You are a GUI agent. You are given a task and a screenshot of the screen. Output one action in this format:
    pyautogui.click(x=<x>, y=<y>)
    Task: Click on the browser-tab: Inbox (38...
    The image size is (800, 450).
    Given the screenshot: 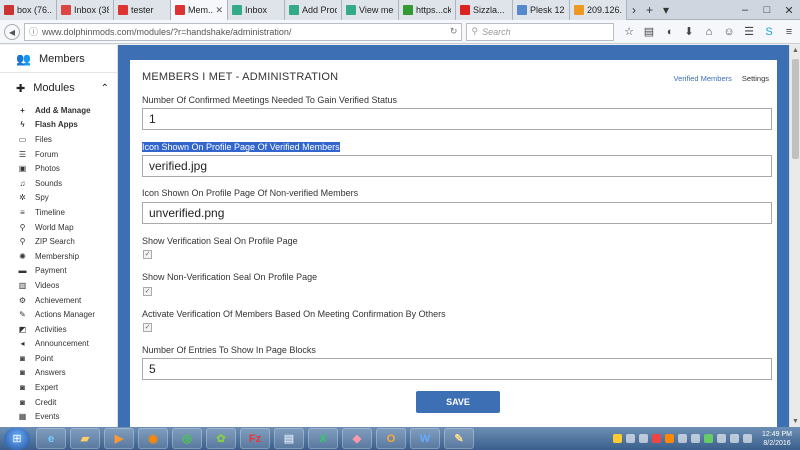 What is the action you would take?
    pyautogui.click(x=85, y=10)
    